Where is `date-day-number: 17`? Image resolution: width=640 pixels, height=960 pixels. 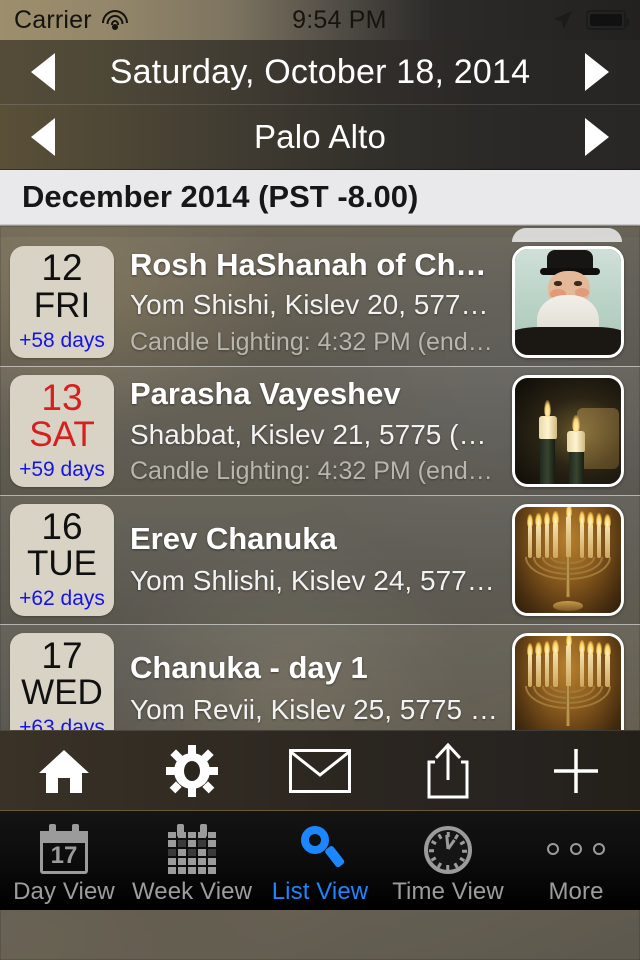
date-day-number: 17 is located at coordinates (62, 655).